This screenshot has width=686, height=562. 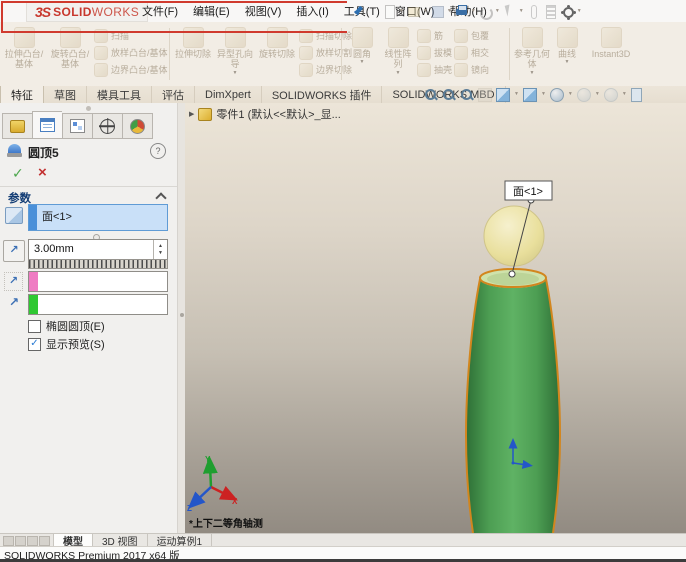 What do you see at coordinates (34, 326) in the screenshot?
I see `elliptical-dome-checkbox` at bounding box center [34, 326].